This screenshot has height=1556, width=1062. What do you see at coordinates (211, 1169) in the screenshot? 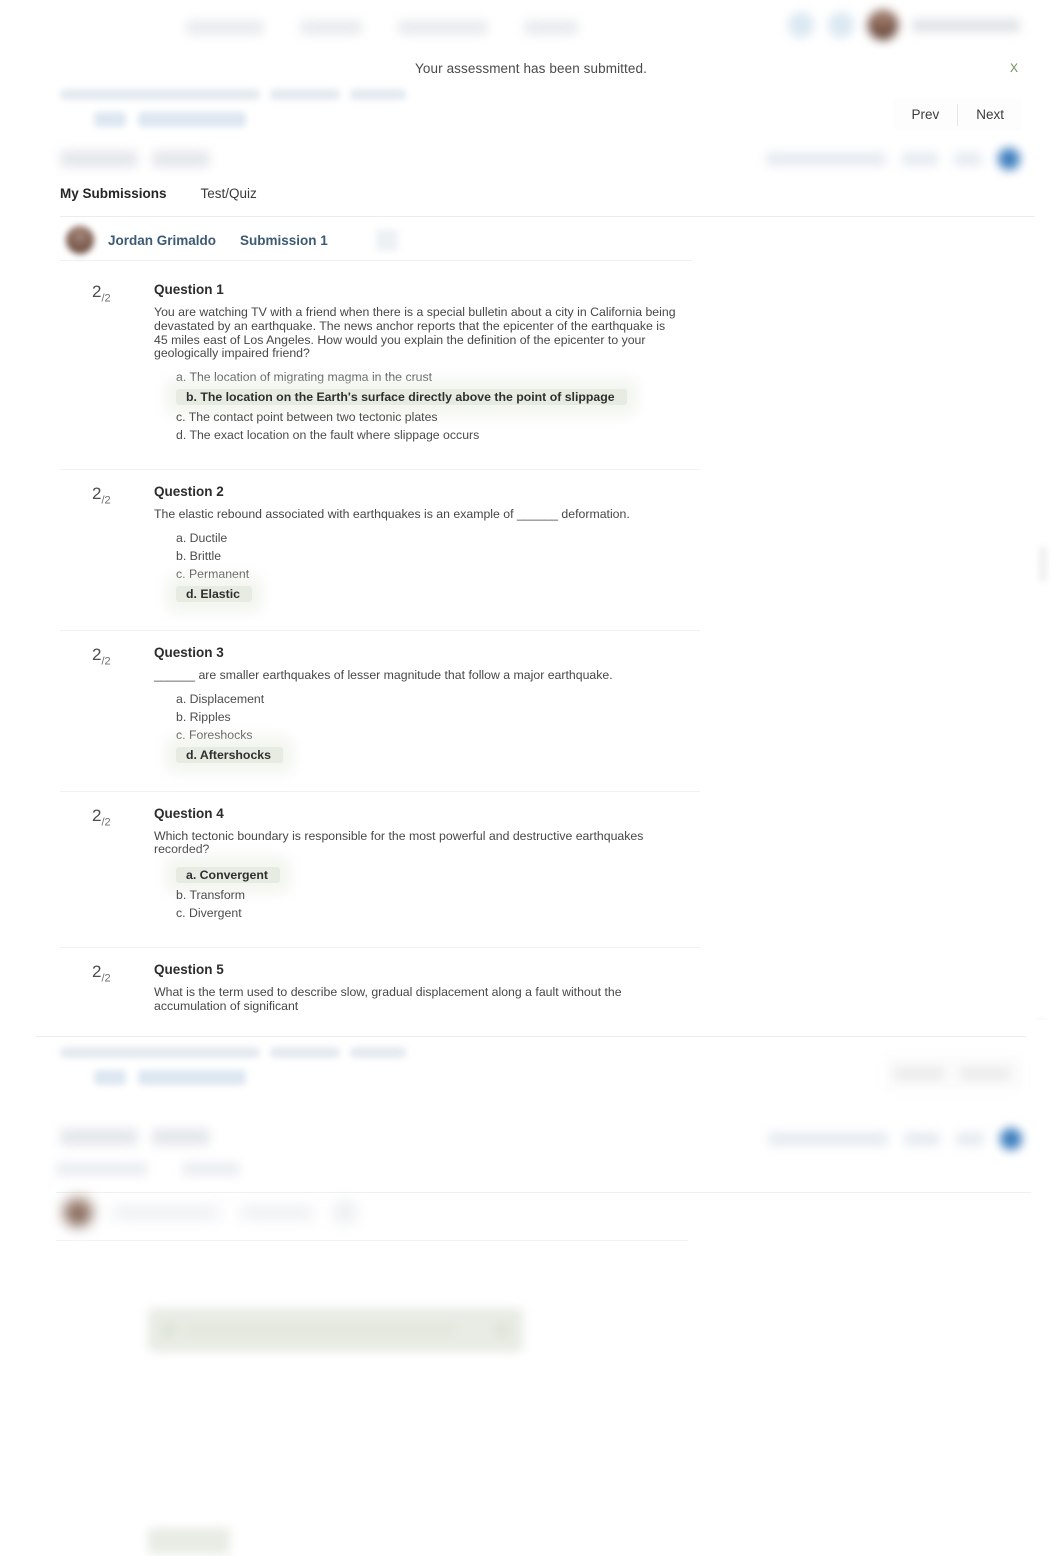
I see `footer-tab-test-quiz` at bounding box center [211, 1169].